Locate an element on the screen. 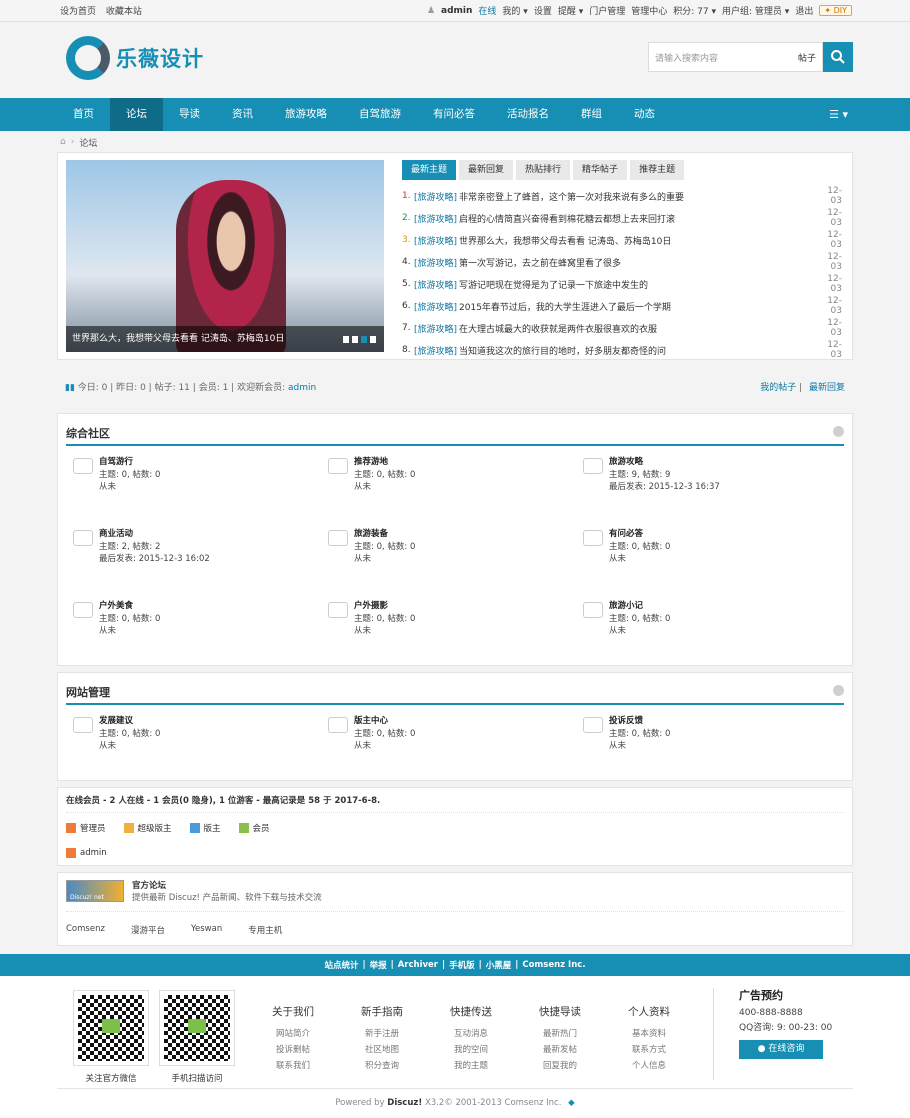 This screenshot has height=1118, width=910. thread-title-link: 2015年春节过后，我的大学生涯进入了最后一个学期 is located at coordinates (637, 306).